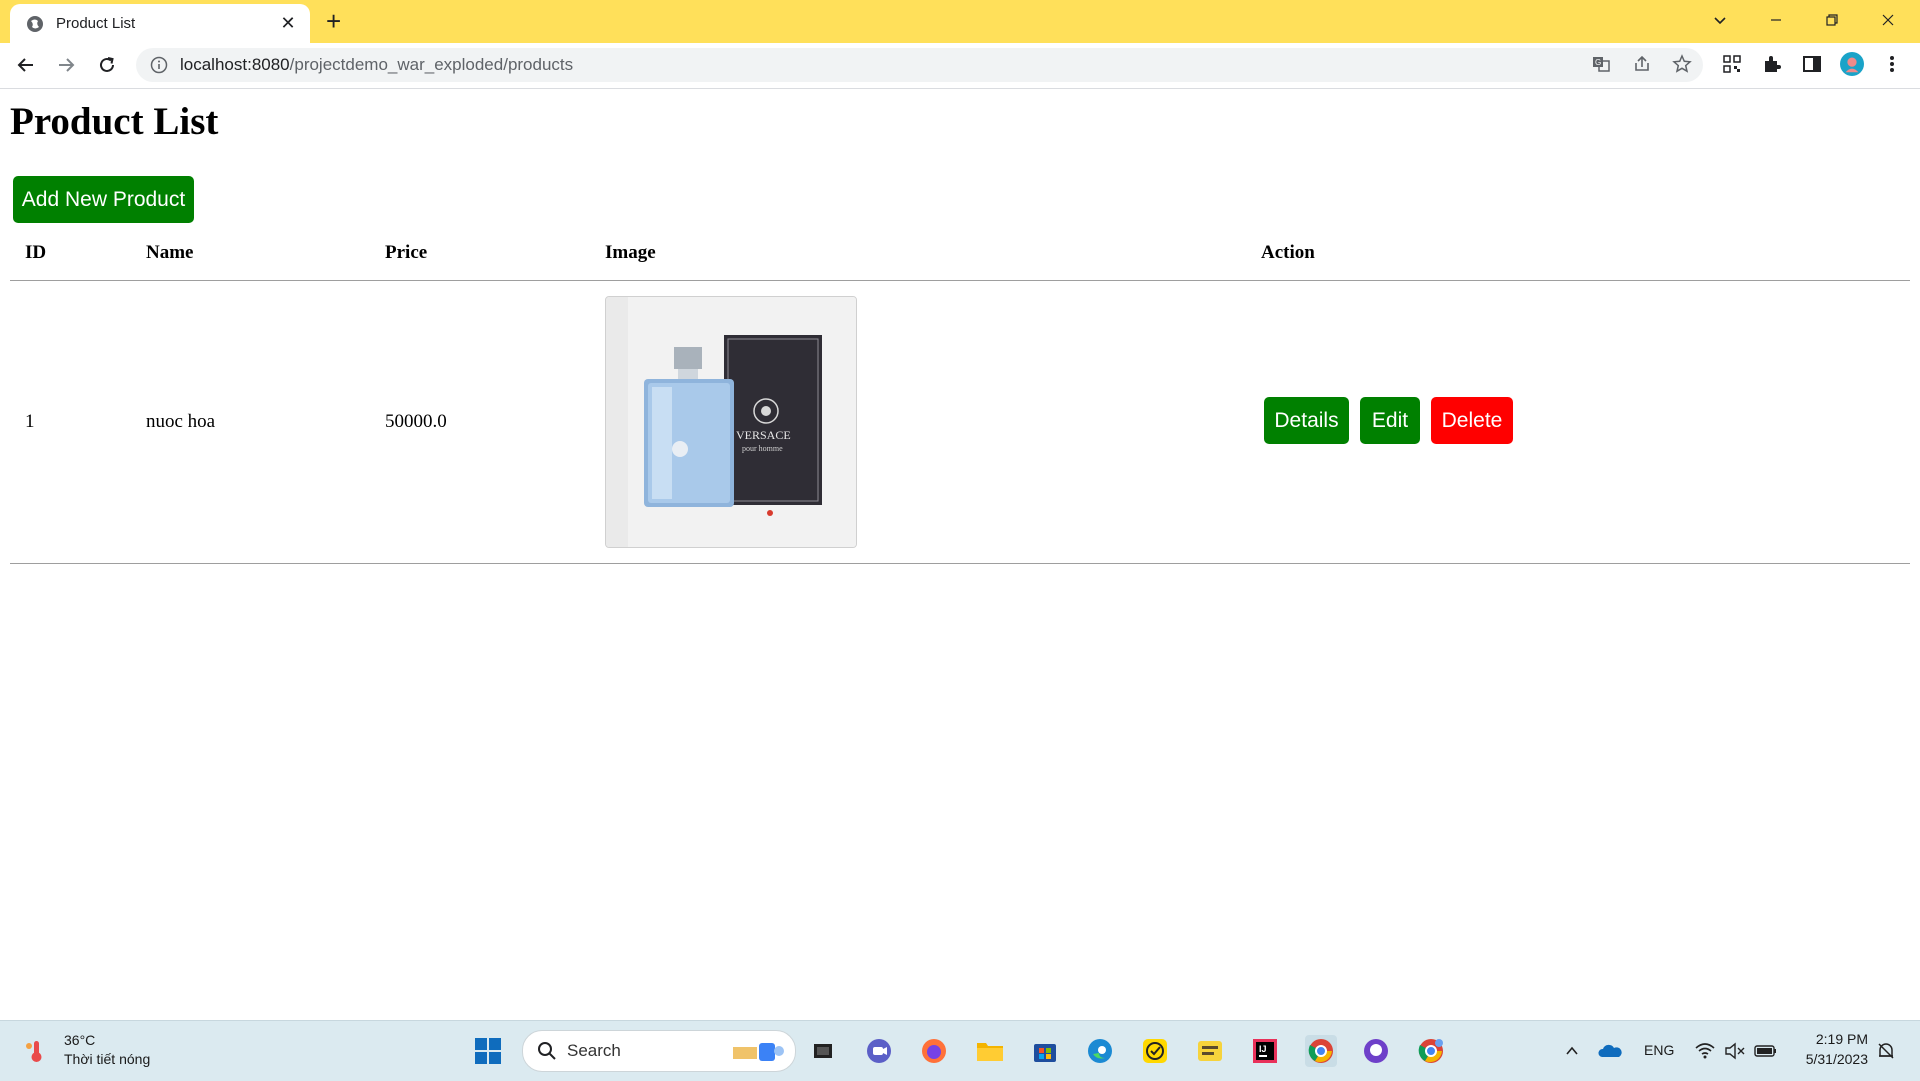 The width and height of the screenshot is (1920, 1081). What do you see at coordinates (1705, 1051) in the screenshot?
I see `wifi-icon` at bounding box center [1705, 1051].